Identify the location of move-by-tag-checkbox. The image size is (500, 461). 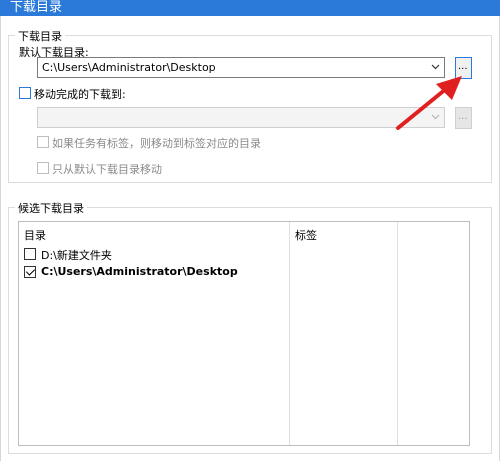
(43, 142).